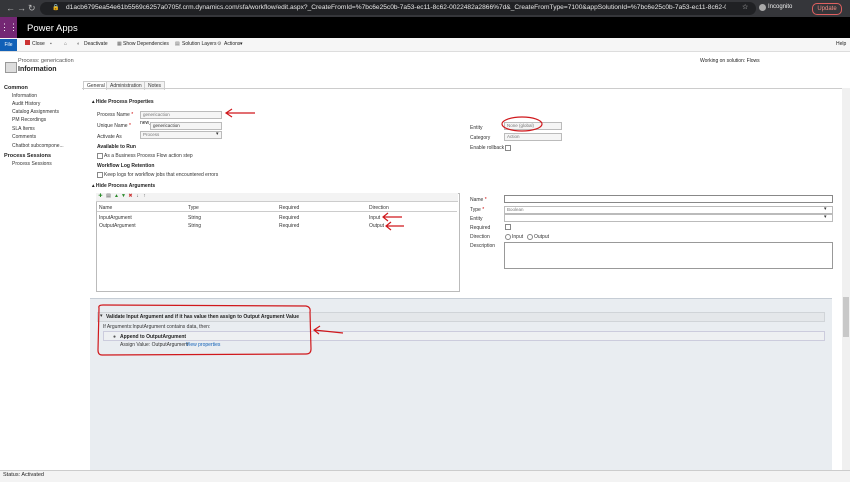 This screenshot has width=850, height=482. I want to click on annotation-arrow-output, so click(394, 226).